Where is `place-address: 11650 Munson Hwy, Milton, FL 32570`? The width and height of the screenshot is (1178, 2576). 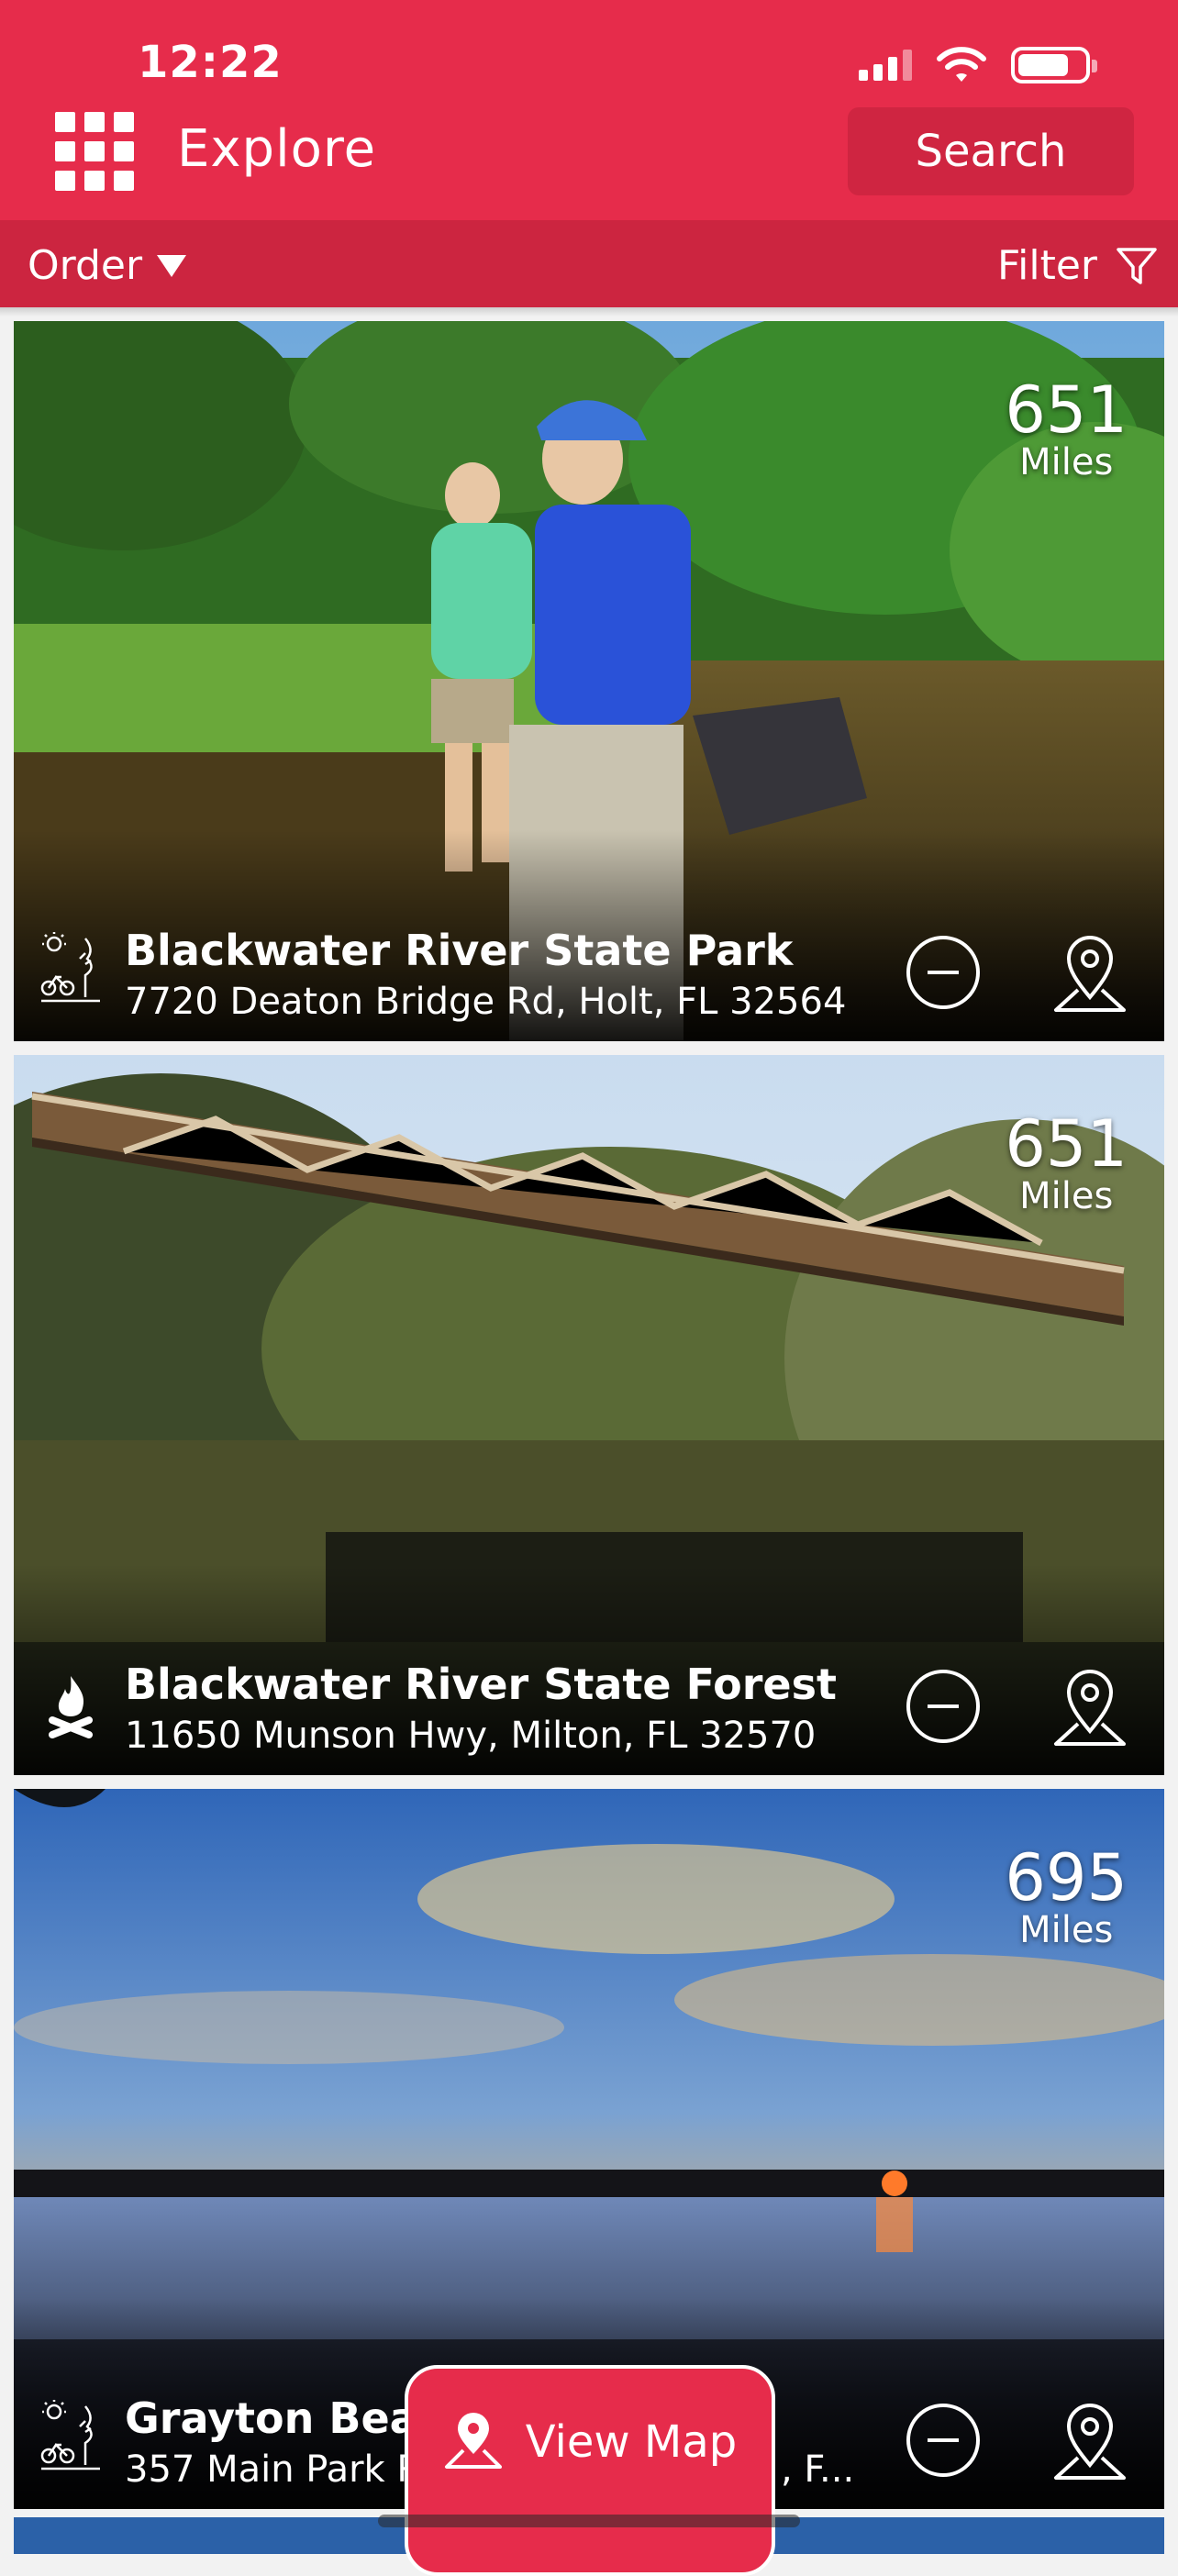 place-address: 11650 Munson Hwy, Milton, FL 32570 is located at coordinates (471, 1736).